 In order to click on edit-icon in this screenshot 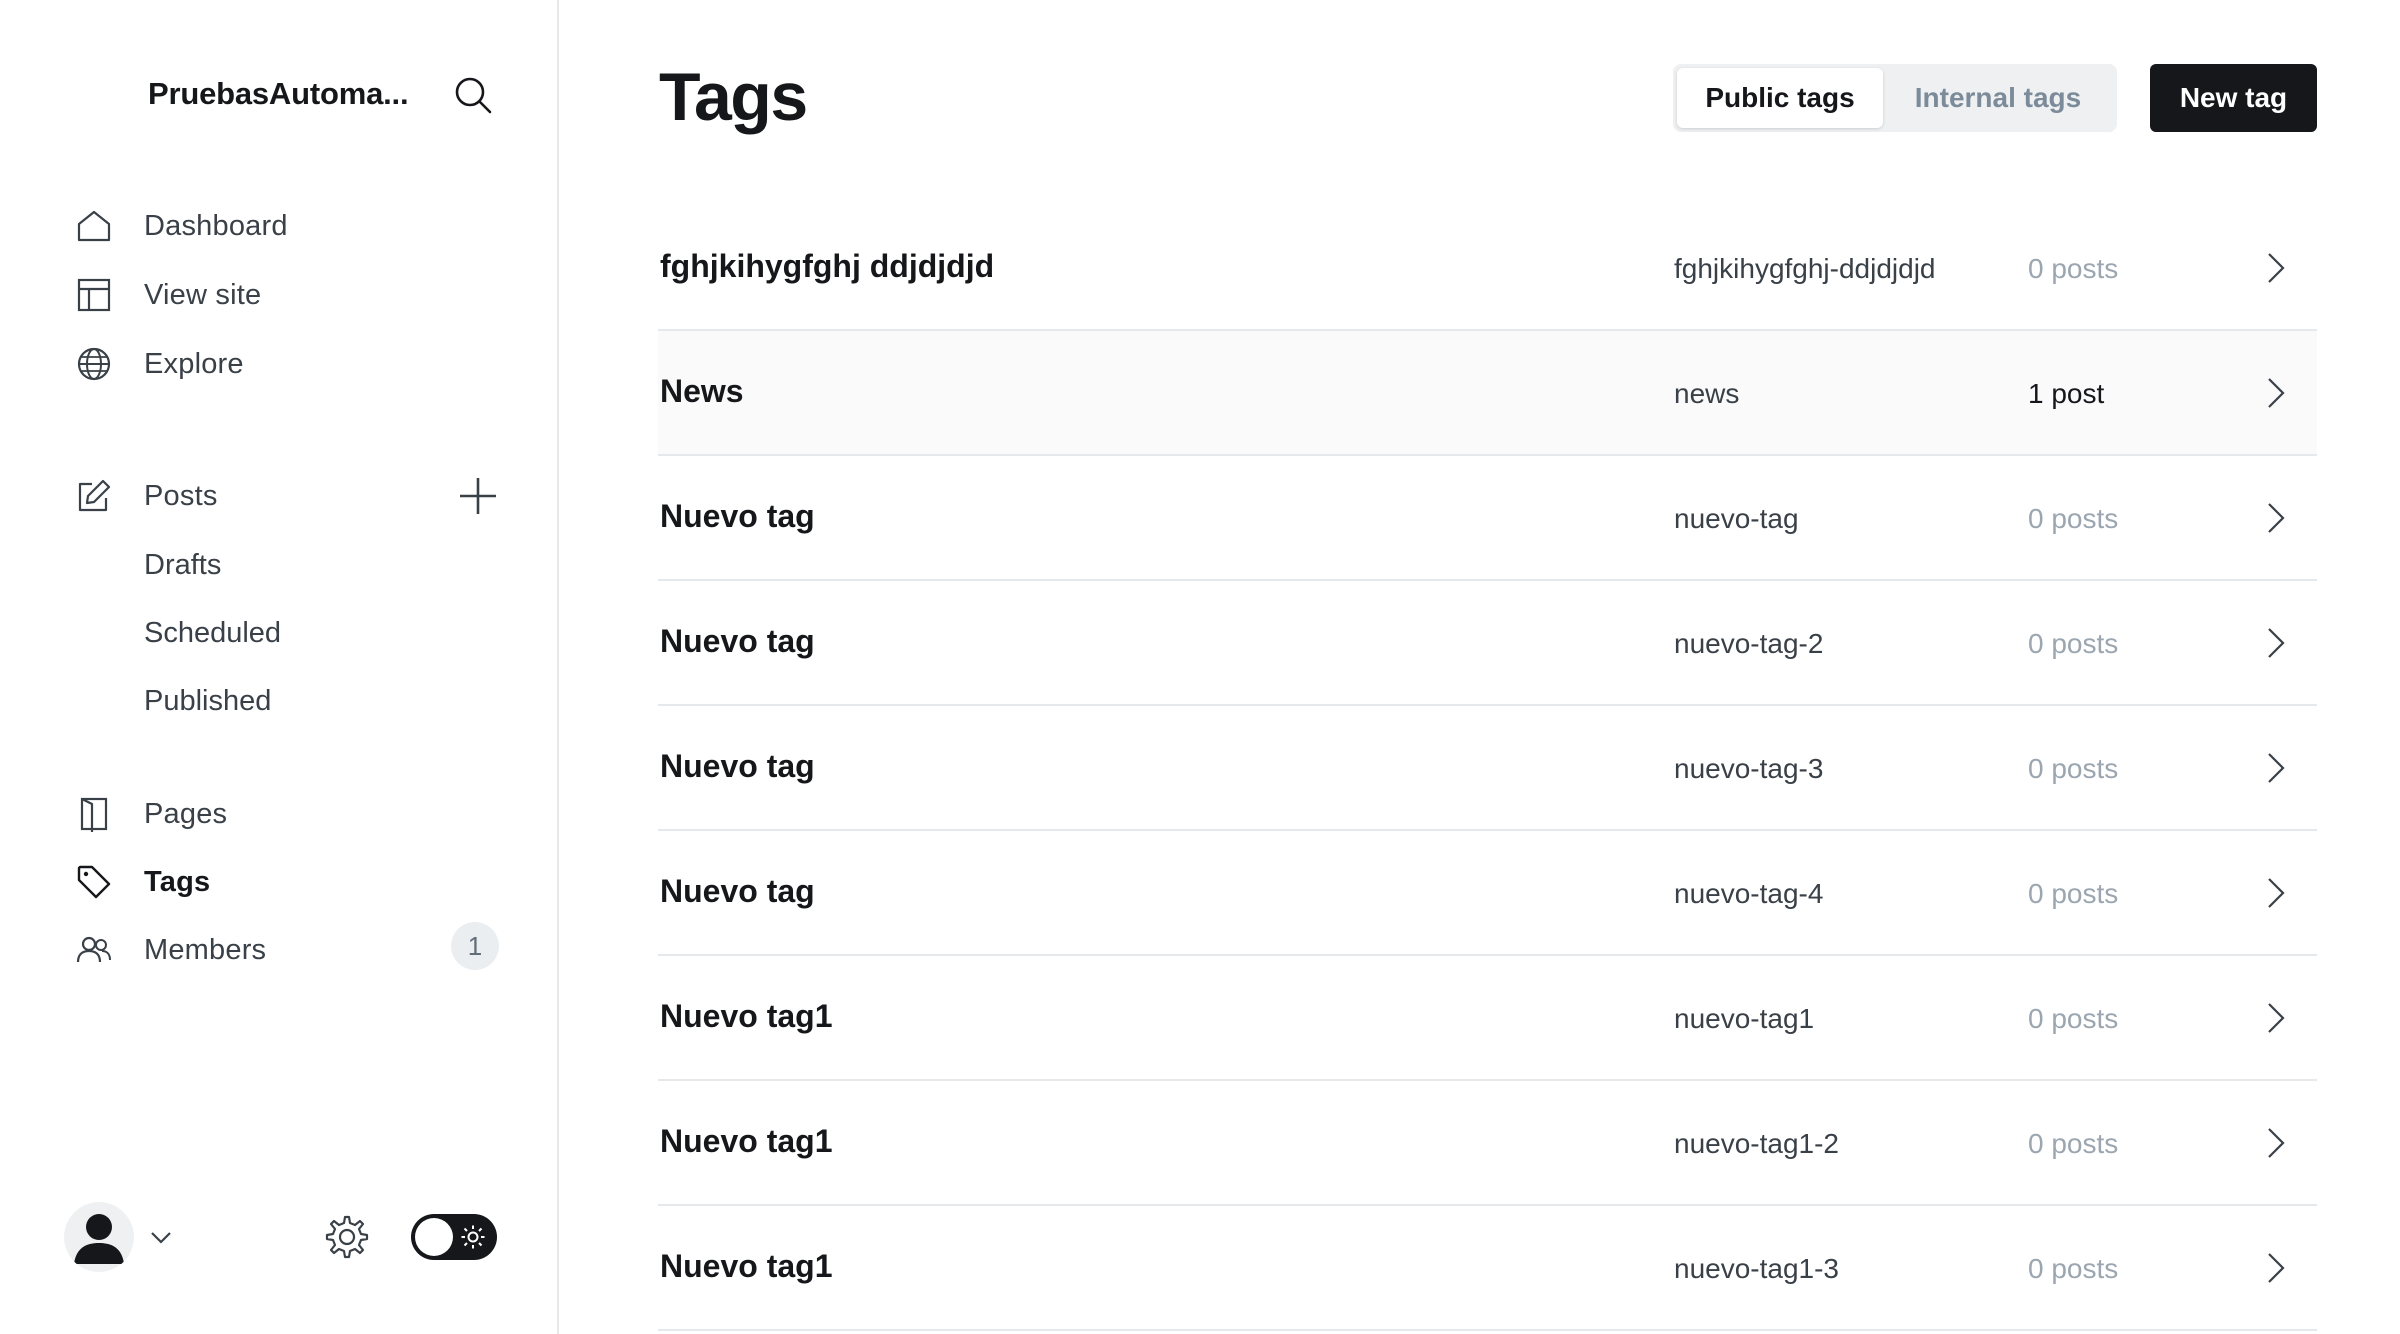, I will do `click(94, 496)`.